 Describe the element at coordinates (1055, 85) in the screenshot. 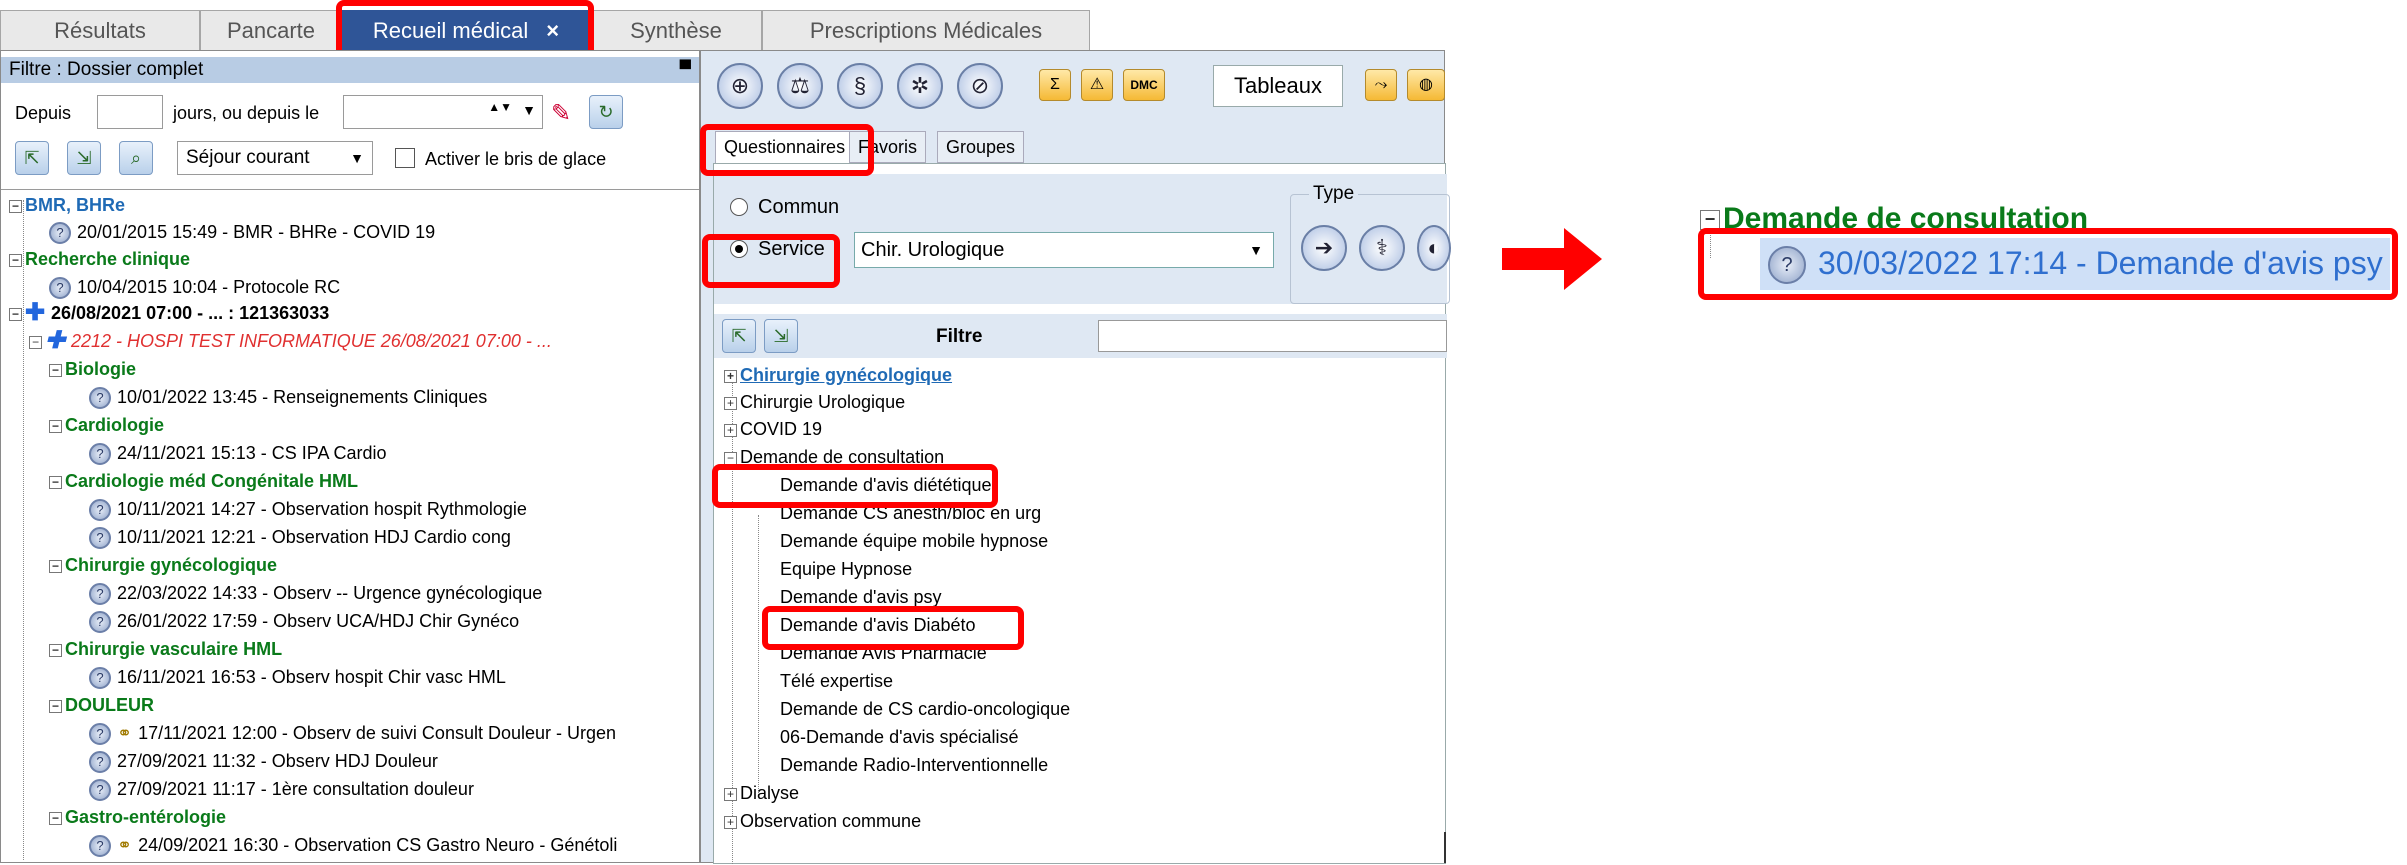

I see `sum-icon: Σ` at that location.